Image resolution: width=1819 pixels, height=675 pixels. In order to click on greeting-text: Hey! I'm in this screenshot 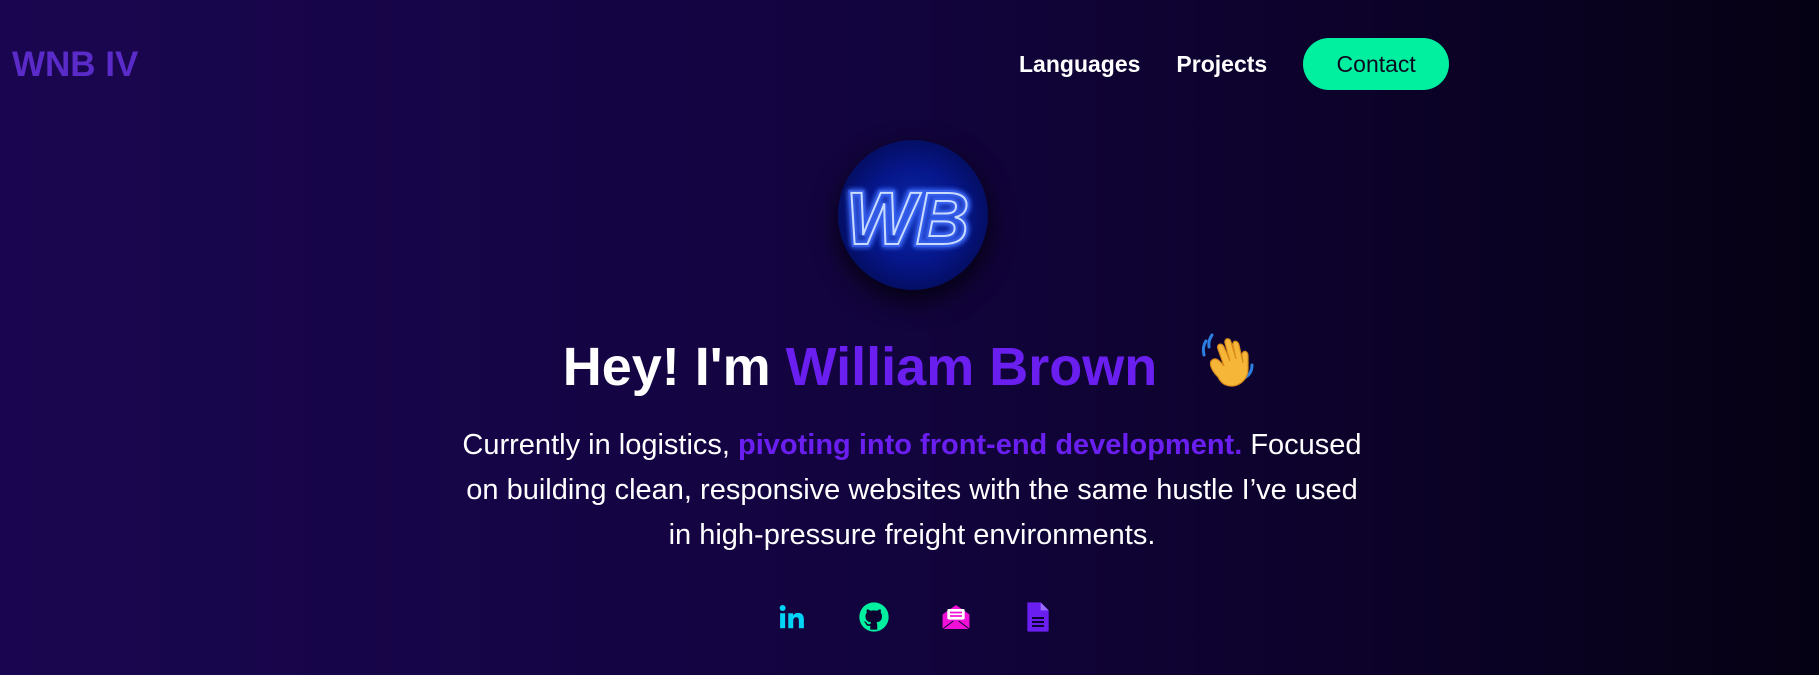, I will do `click(666, 367)`.